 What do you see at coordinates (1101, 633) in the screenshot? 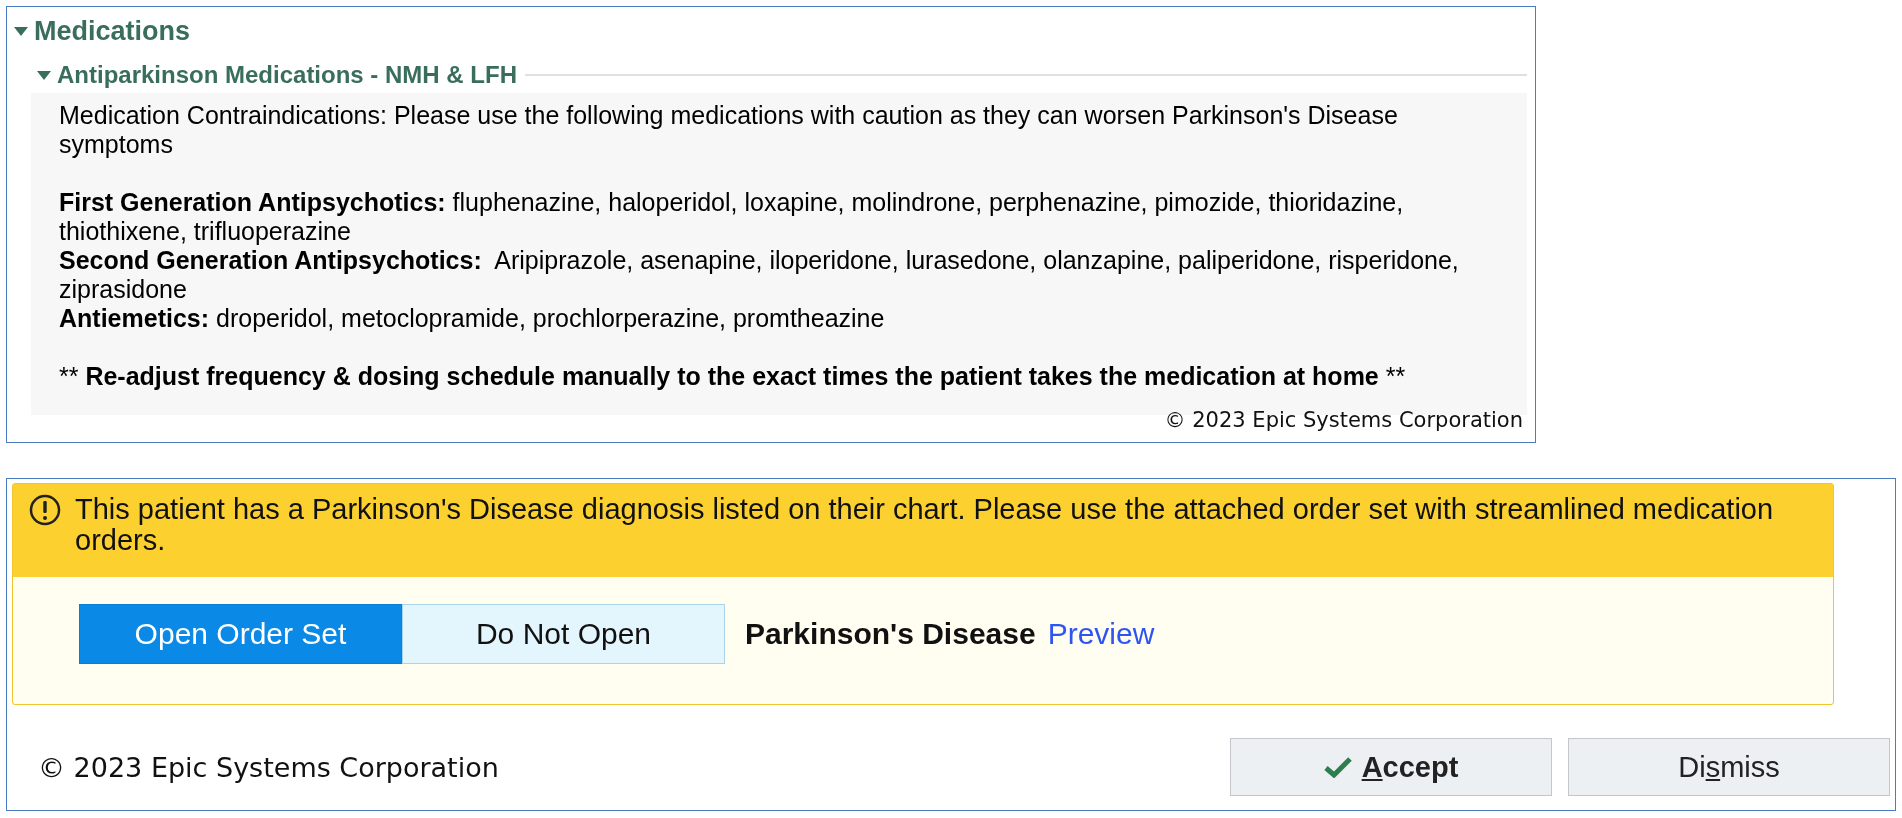
I see `preview-link: Preview` at bounding box center [1101, 633].